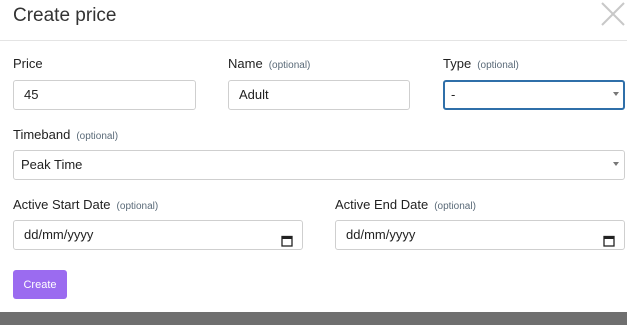 This screenshot has width=627, height=325. Describe the element at coordinates (62, 204) in the screenshot. I see `start-date-label-text: Active Start Date` at that location.